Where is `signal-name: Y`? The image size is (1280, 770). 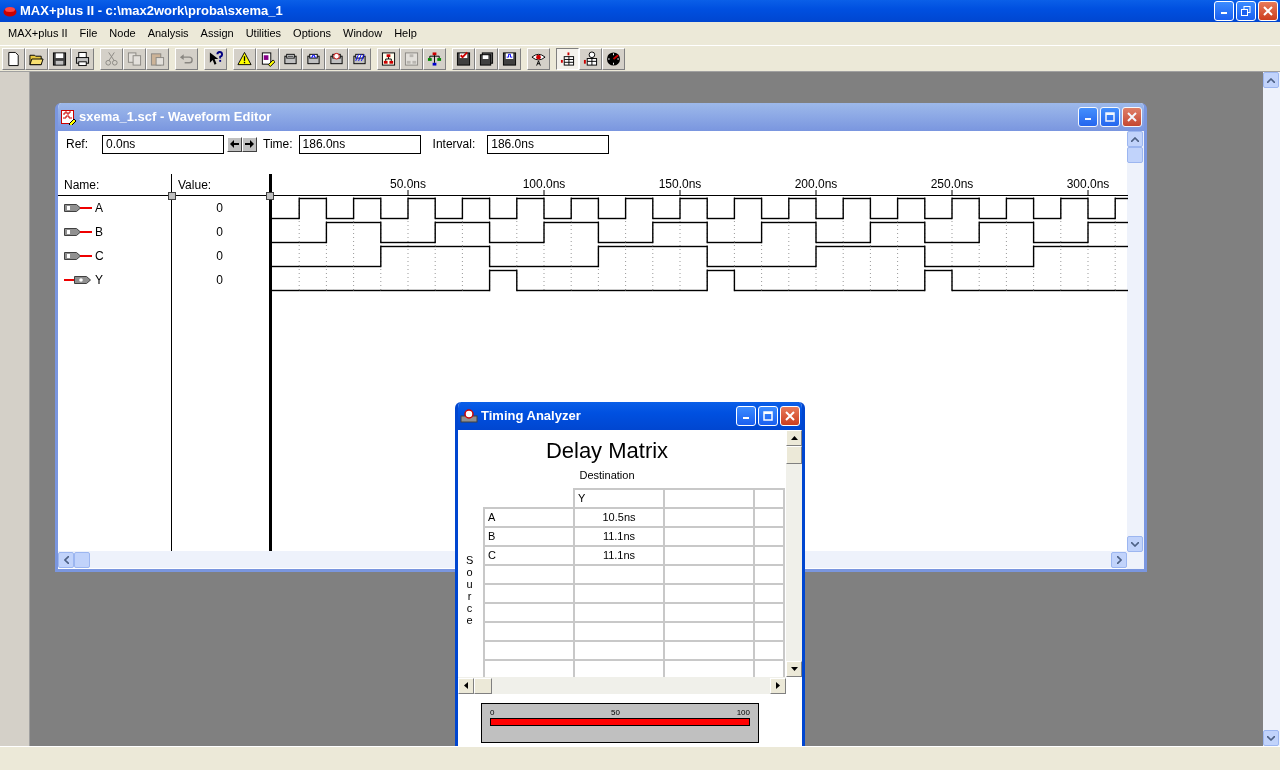
signal-name: Y is located at coordinates (99, 280).